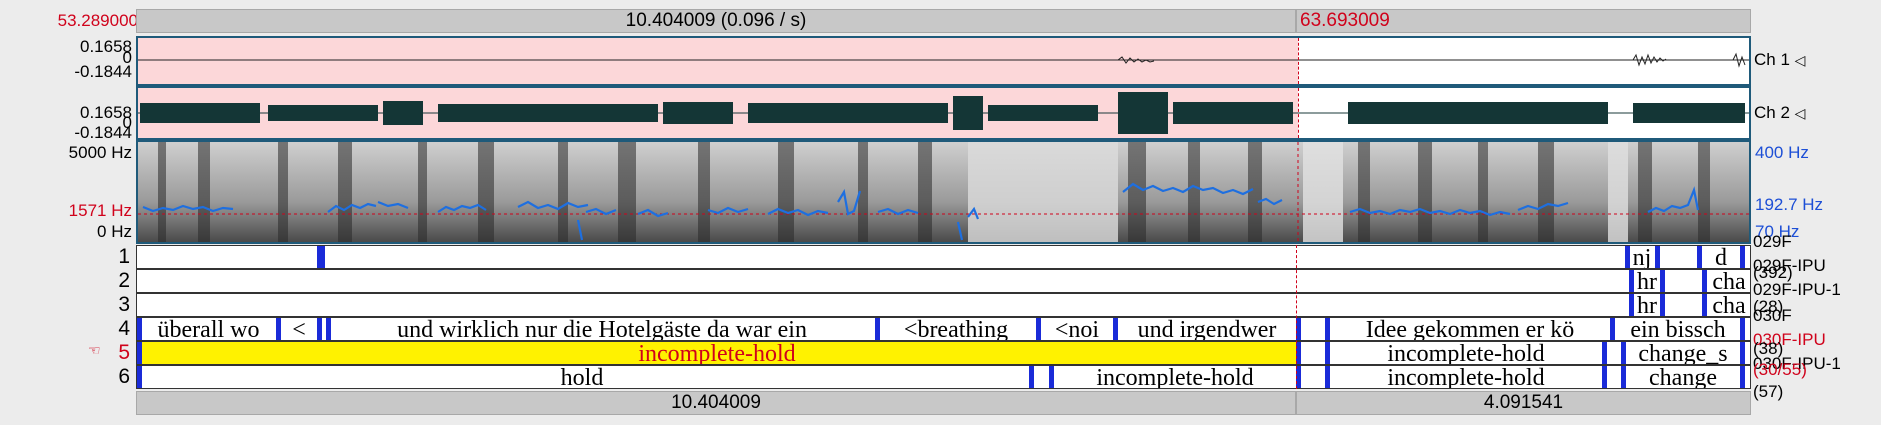  What do you see at coordinates (119, 353) in the screenshot?
I see `tier-5-number: 5` at bounding box center [119, 353].